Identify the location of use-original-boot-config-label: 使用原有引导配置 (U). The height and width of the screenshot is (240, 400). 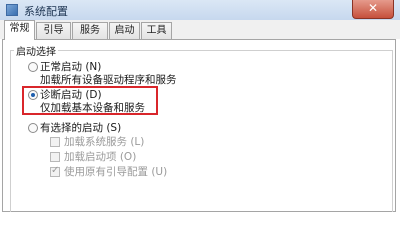
(116, 172).